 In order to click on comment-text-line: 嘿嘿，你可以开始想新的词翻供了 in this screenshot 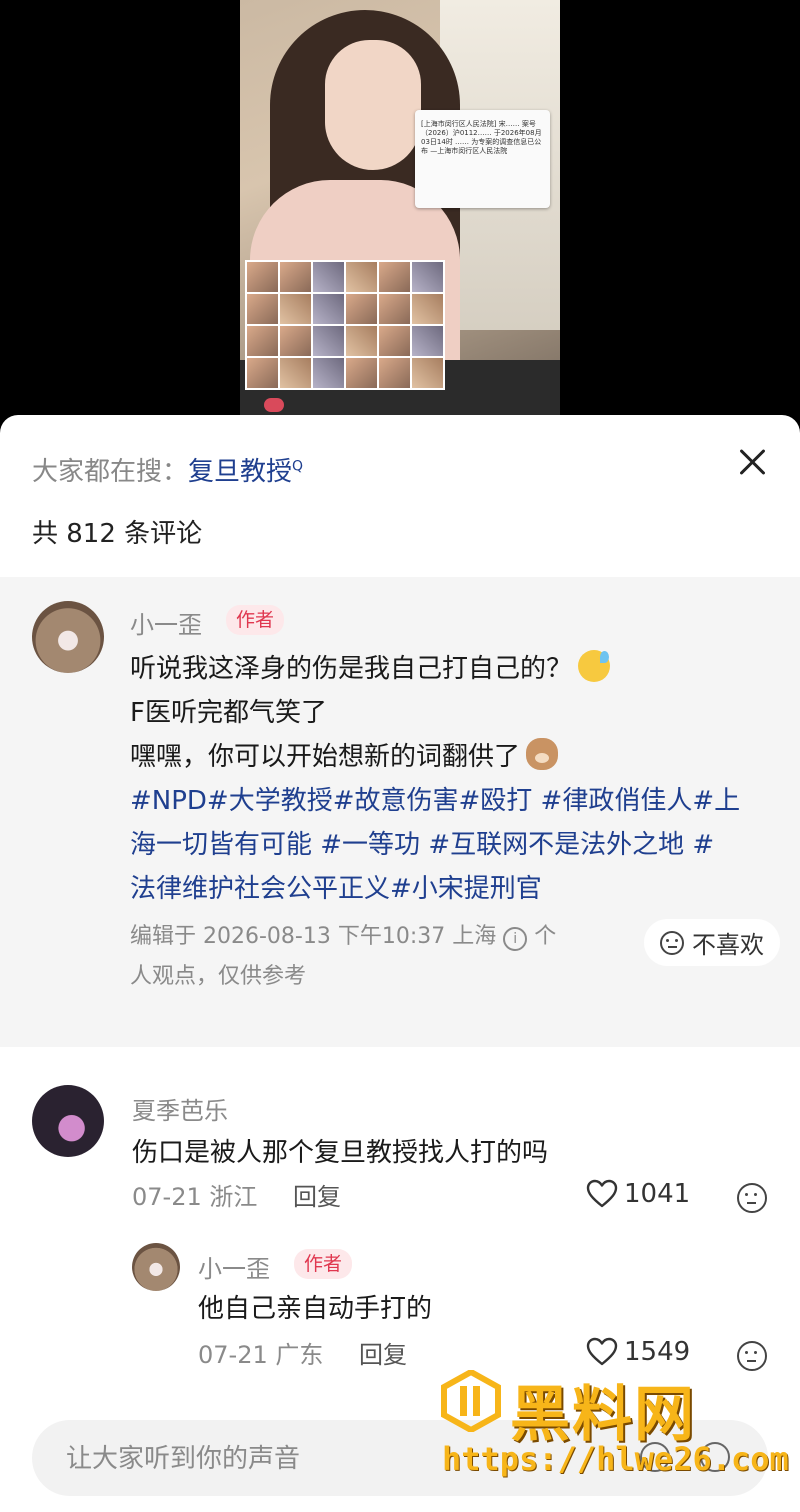, I will do `click(344, 757)`.